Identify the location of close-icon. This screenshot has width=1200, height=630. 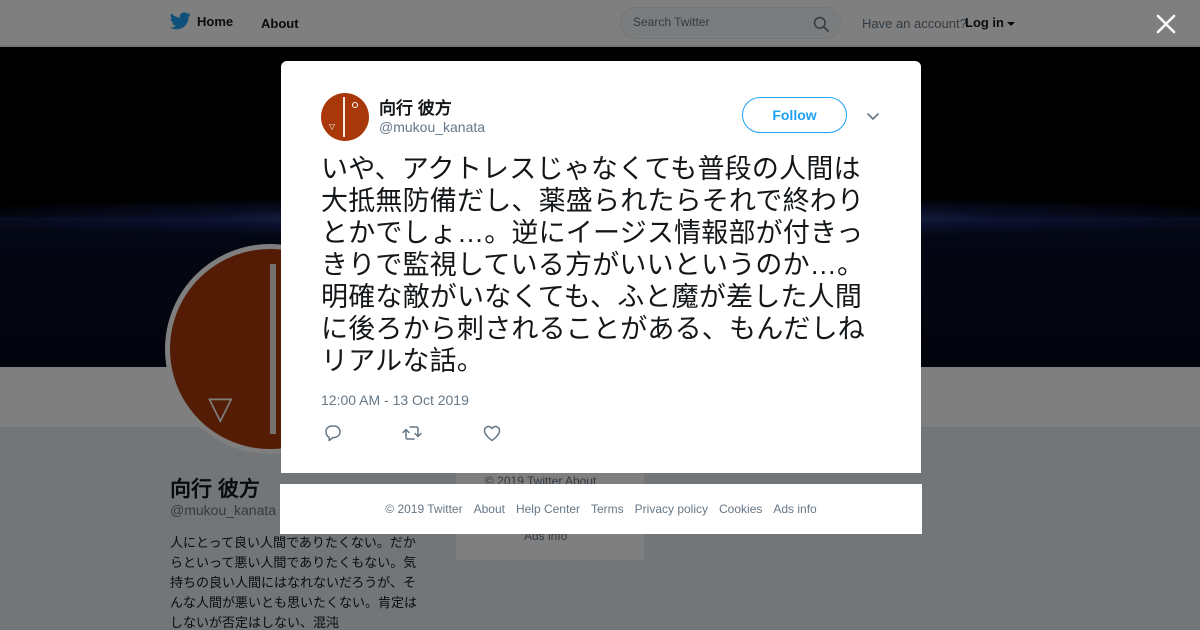
(1166, 24).